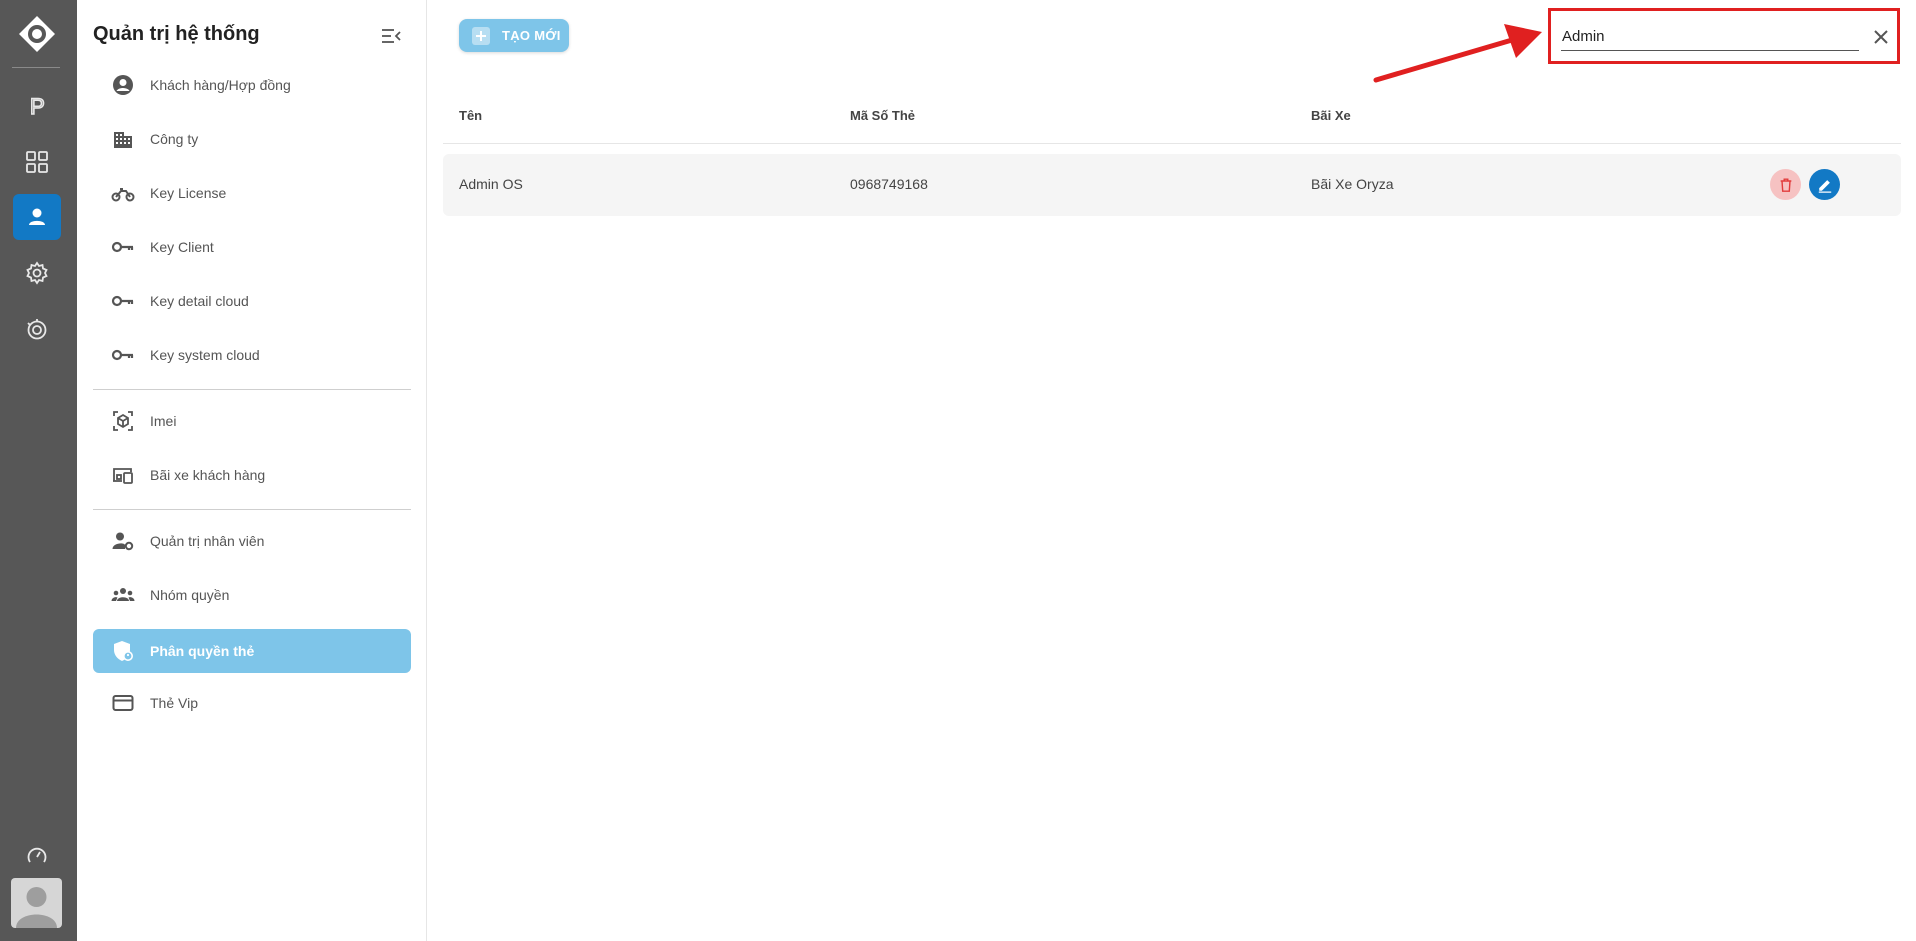 This screenshot has height=941, width=1916. I want to click on plus-icon, so click(481, 35).